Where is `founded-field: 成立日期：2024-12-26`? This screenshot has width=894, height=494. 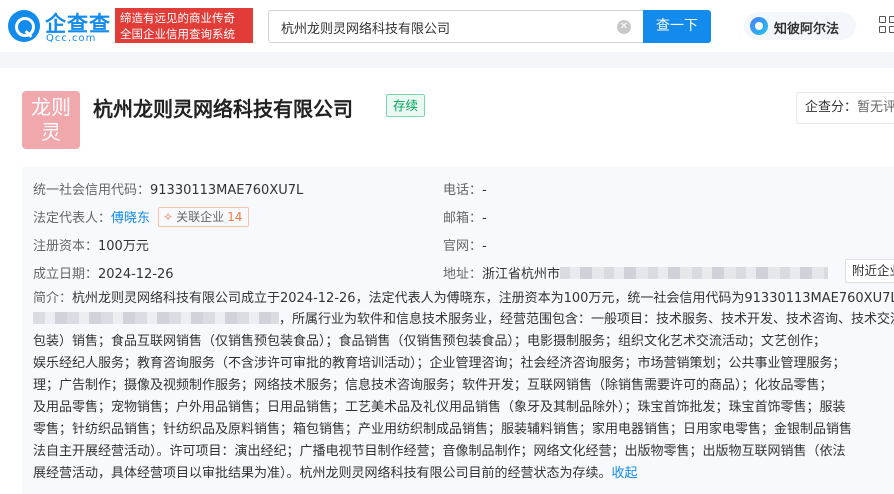
founded-field: 成立日期：2024-12-26 is located at coordinates (103, 272).